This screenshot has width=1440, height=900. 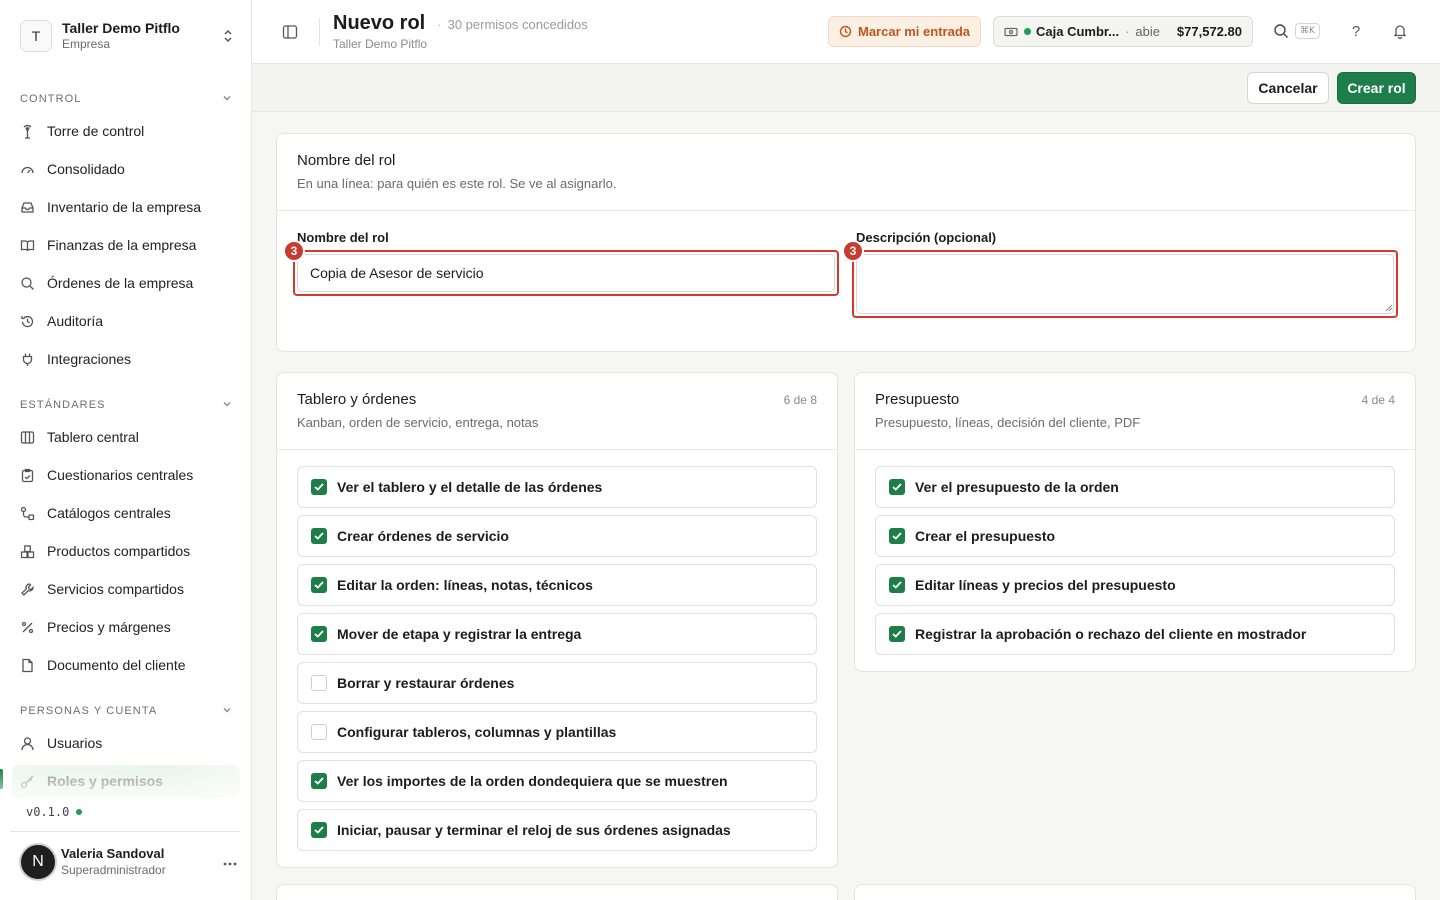 I want to click on sidebar-item-documento: Documento del cliente, so click(x=126, y=665).